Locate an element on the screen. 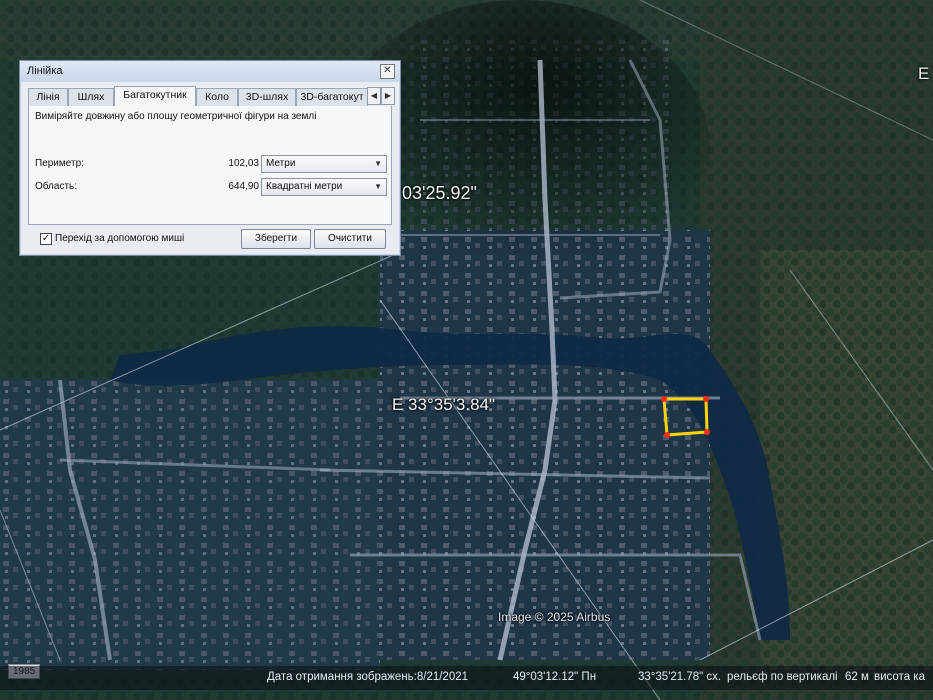 This screenshot has width=933, height=700. area-unit-select: Квадратні метри ▼ is located at coordinates (324, 187).